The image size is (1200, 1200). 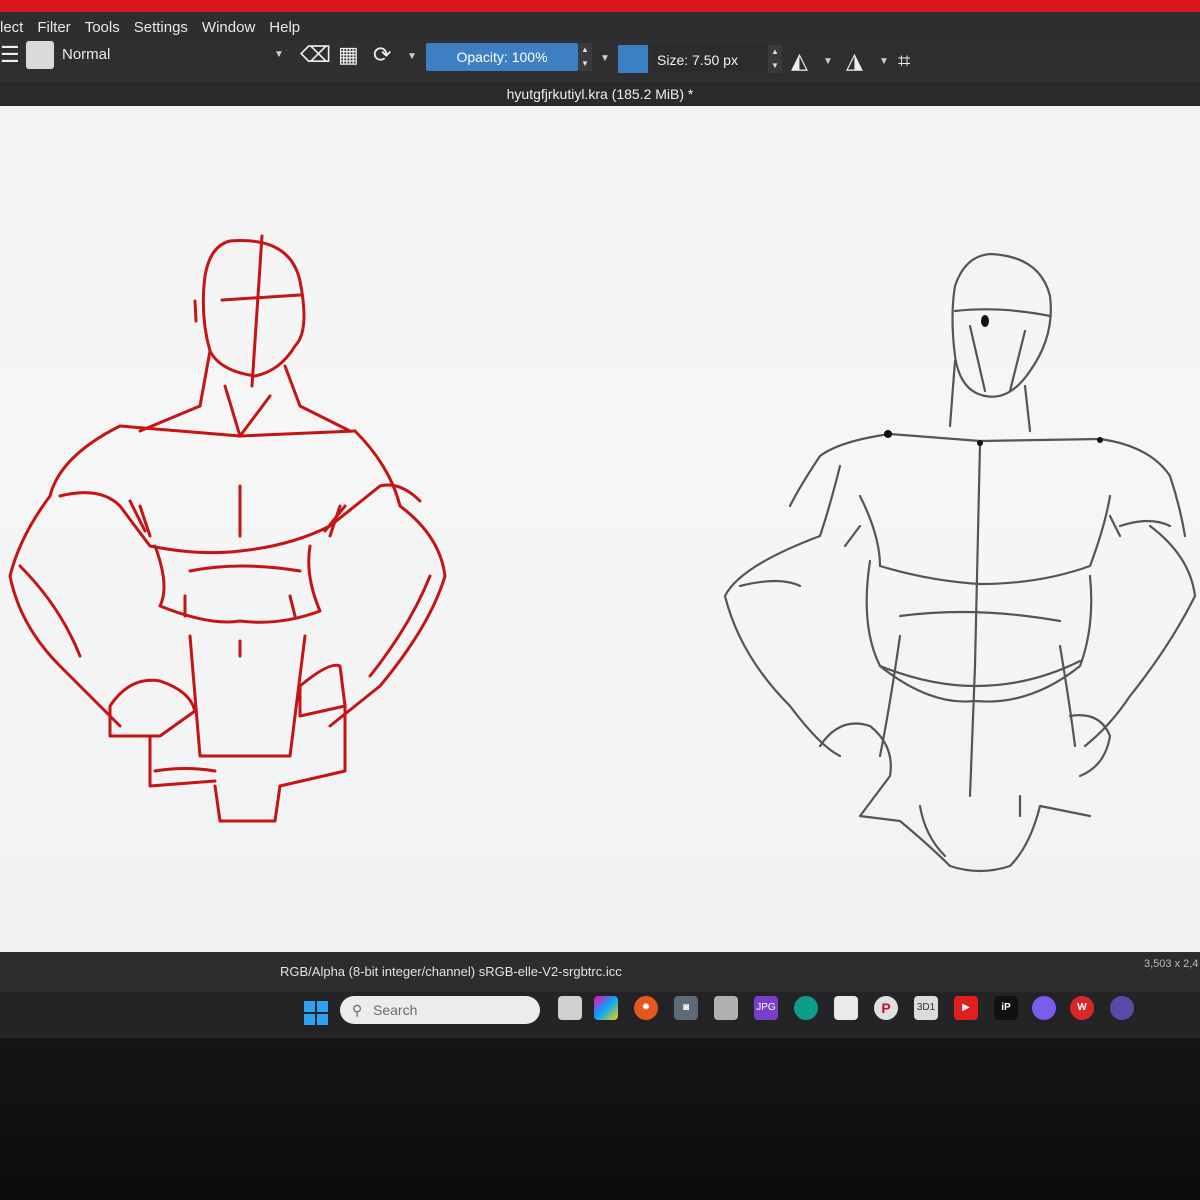 I want to click on image-dimensions: 3,503 x 2,4, so click(x=1171, y=964).